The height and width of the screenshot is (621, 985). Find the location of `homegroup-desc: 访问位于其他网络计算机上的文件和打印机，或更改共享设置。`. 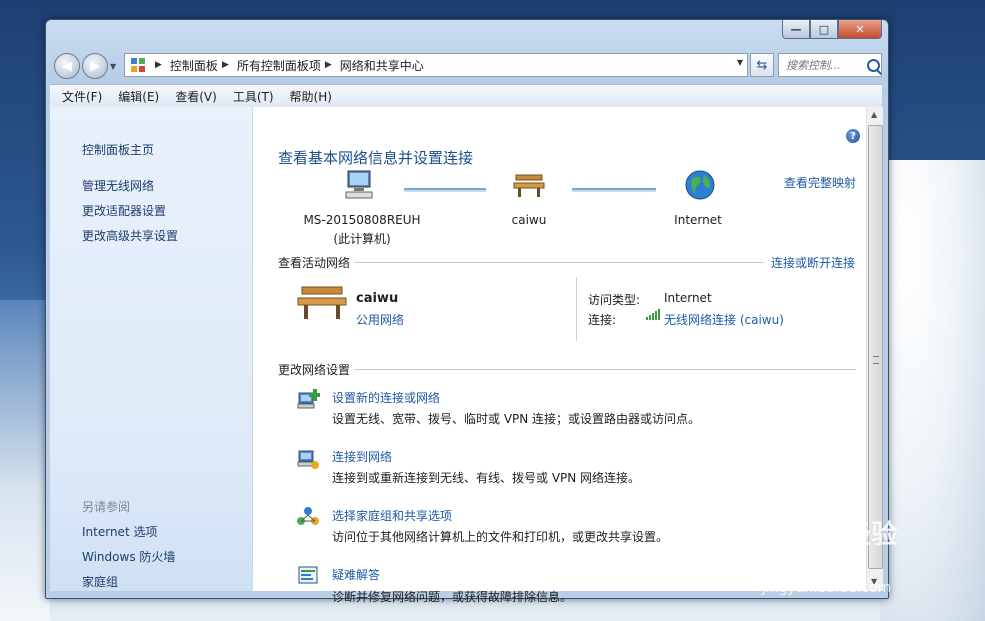

homegroup-desc: 访问位于其他网络计算机上的文件和打印机，或更改共享设置。 is located at coordinates (500, 537).